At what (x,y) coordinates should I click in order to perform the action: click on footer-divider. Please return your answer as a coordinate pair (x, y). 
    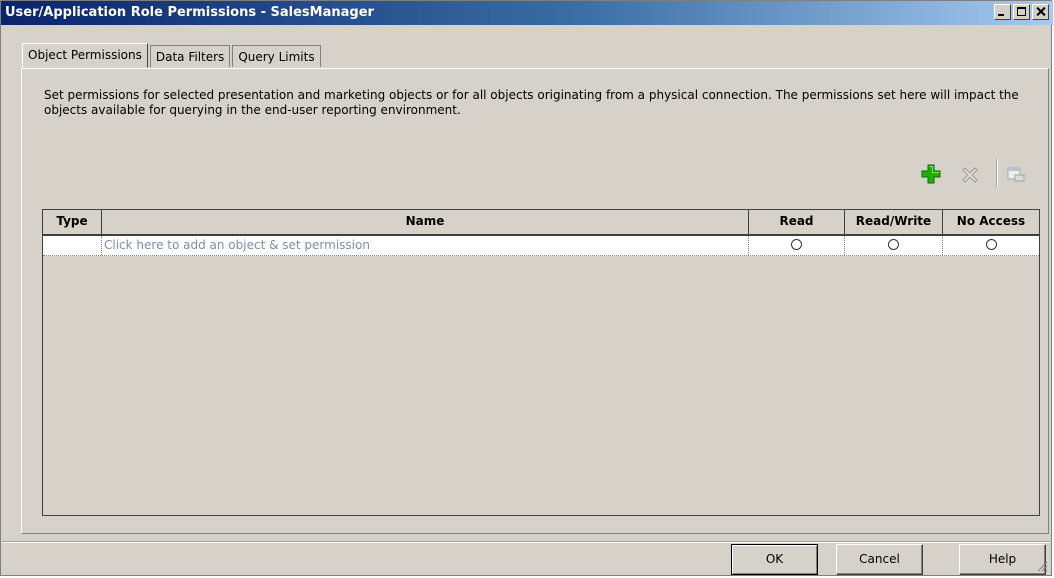
    Looking at the image, I should click on (526, 542).